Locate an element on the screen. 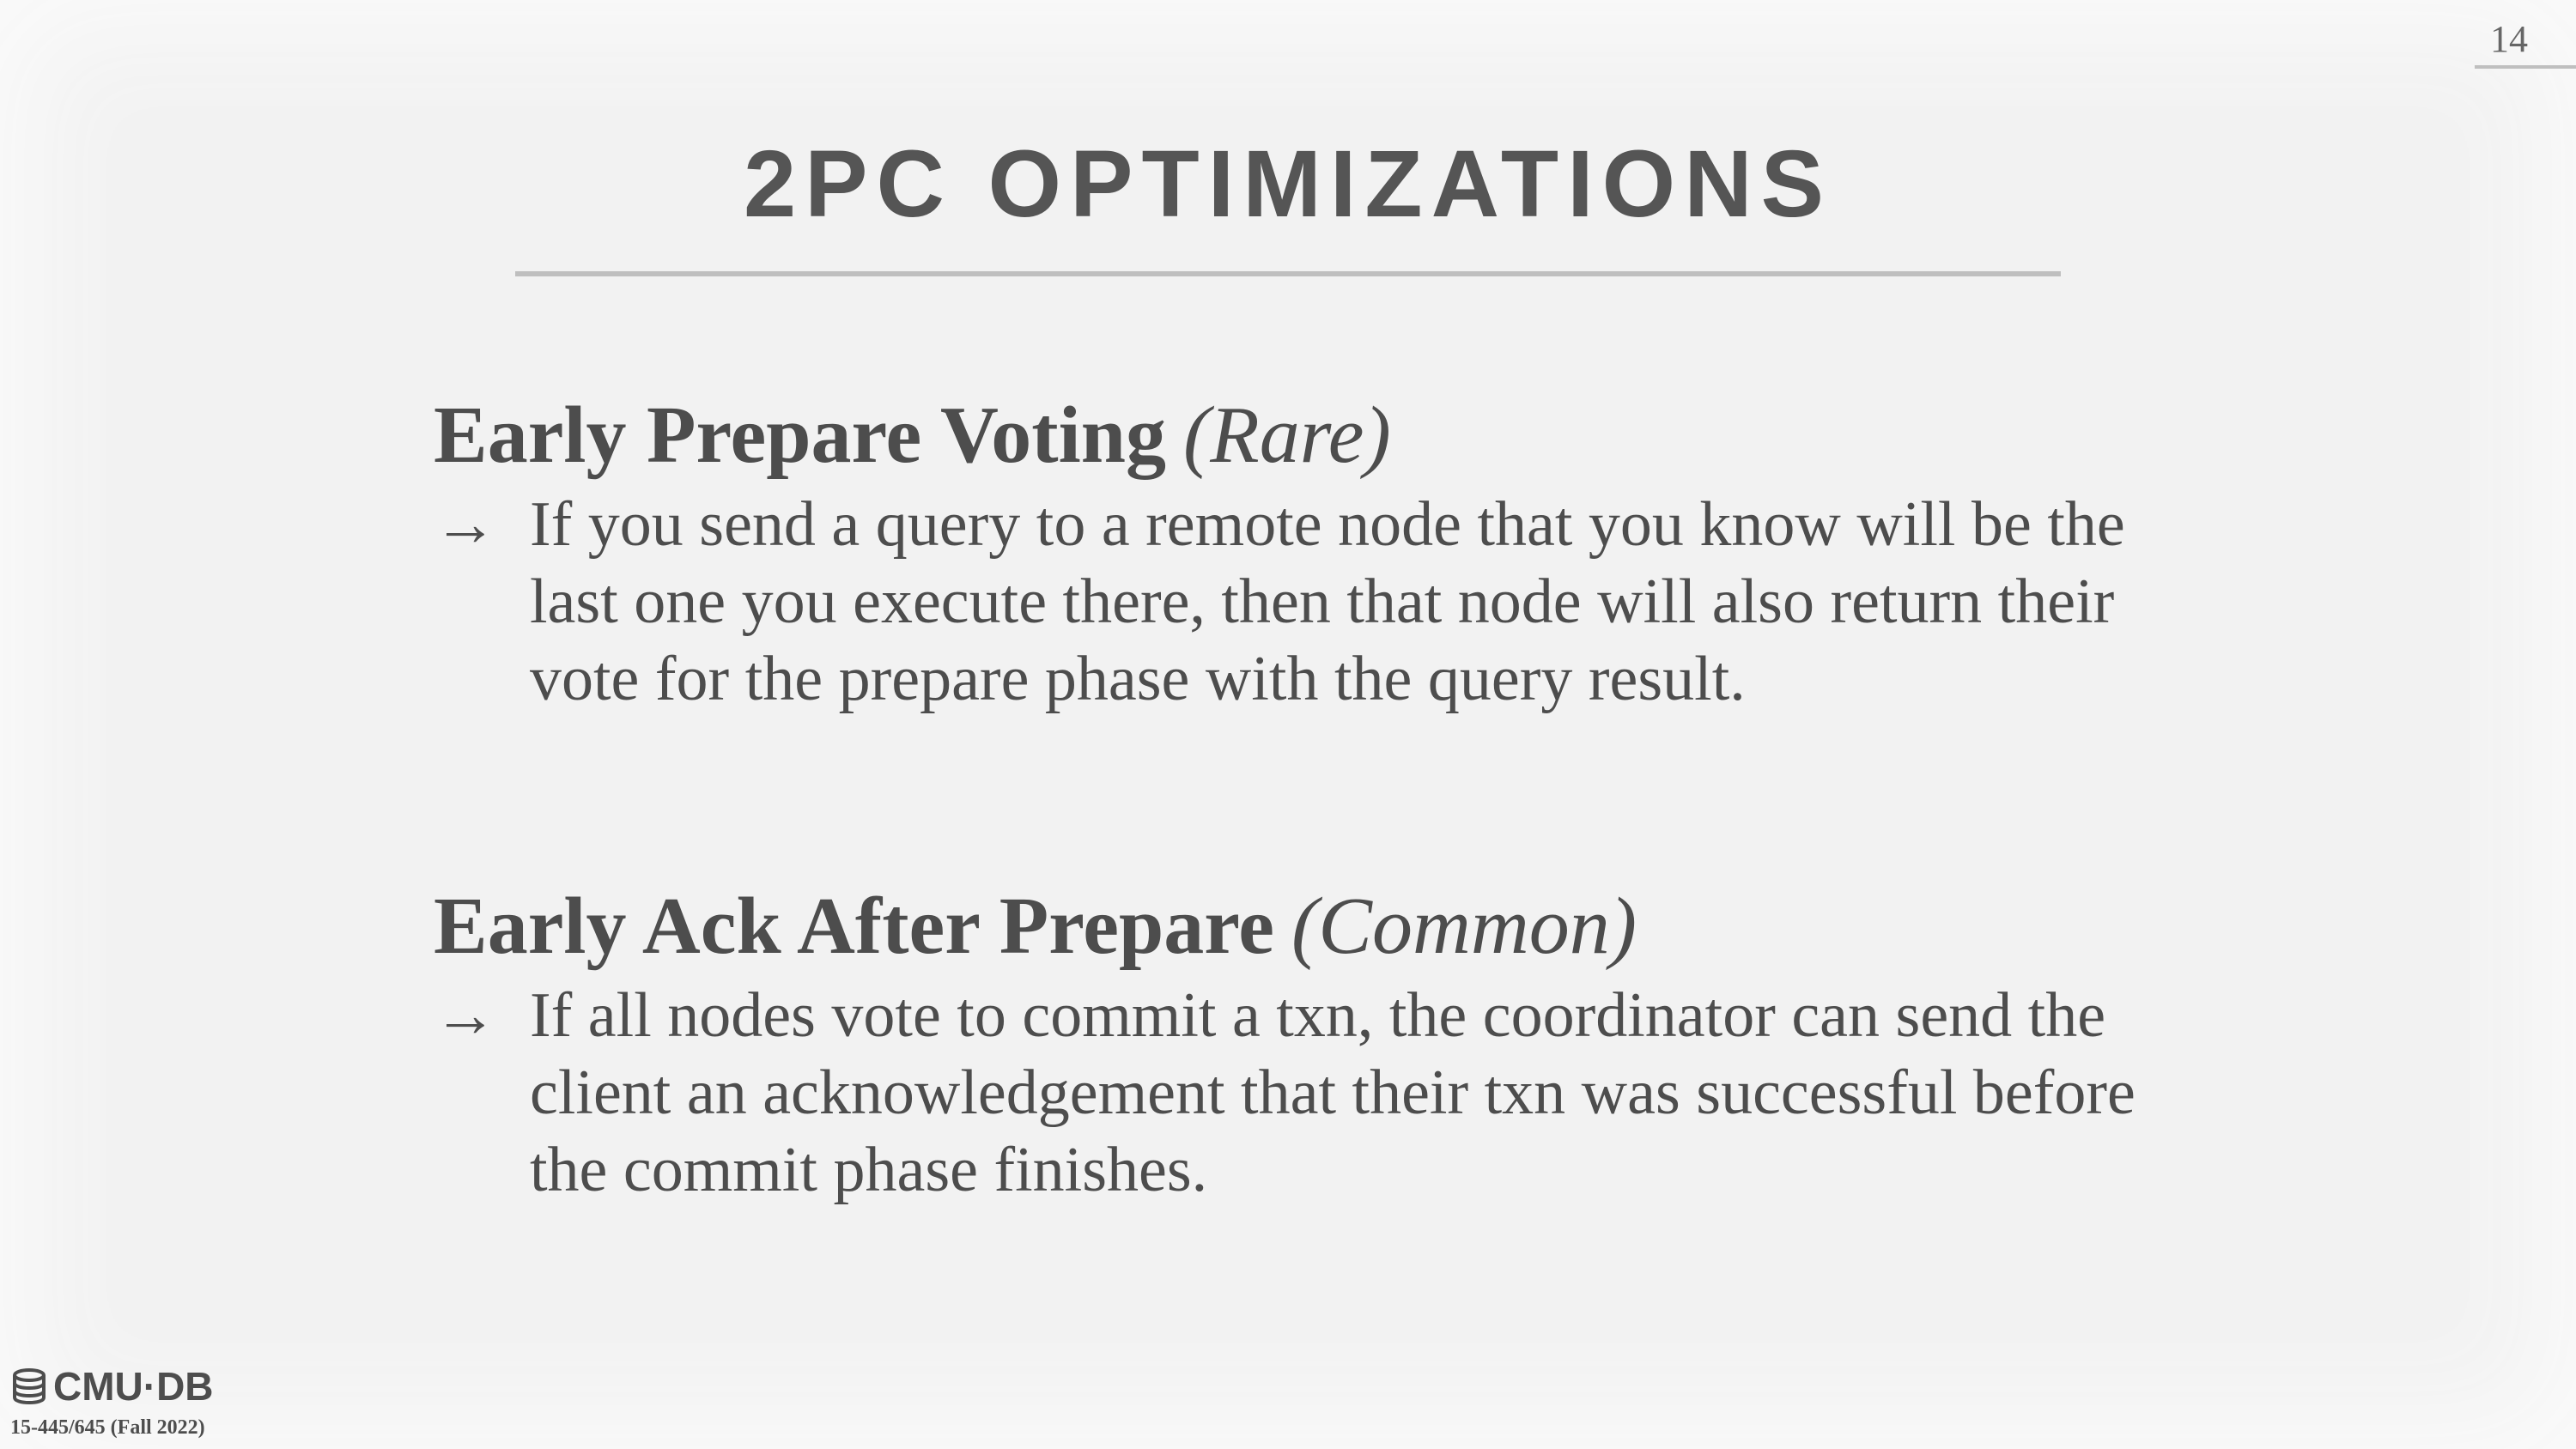 The width and height of the screenshot is (2576, 1449). section-heading: Early Ack After Prepare (Common) is located at coordinates (1327, 926).